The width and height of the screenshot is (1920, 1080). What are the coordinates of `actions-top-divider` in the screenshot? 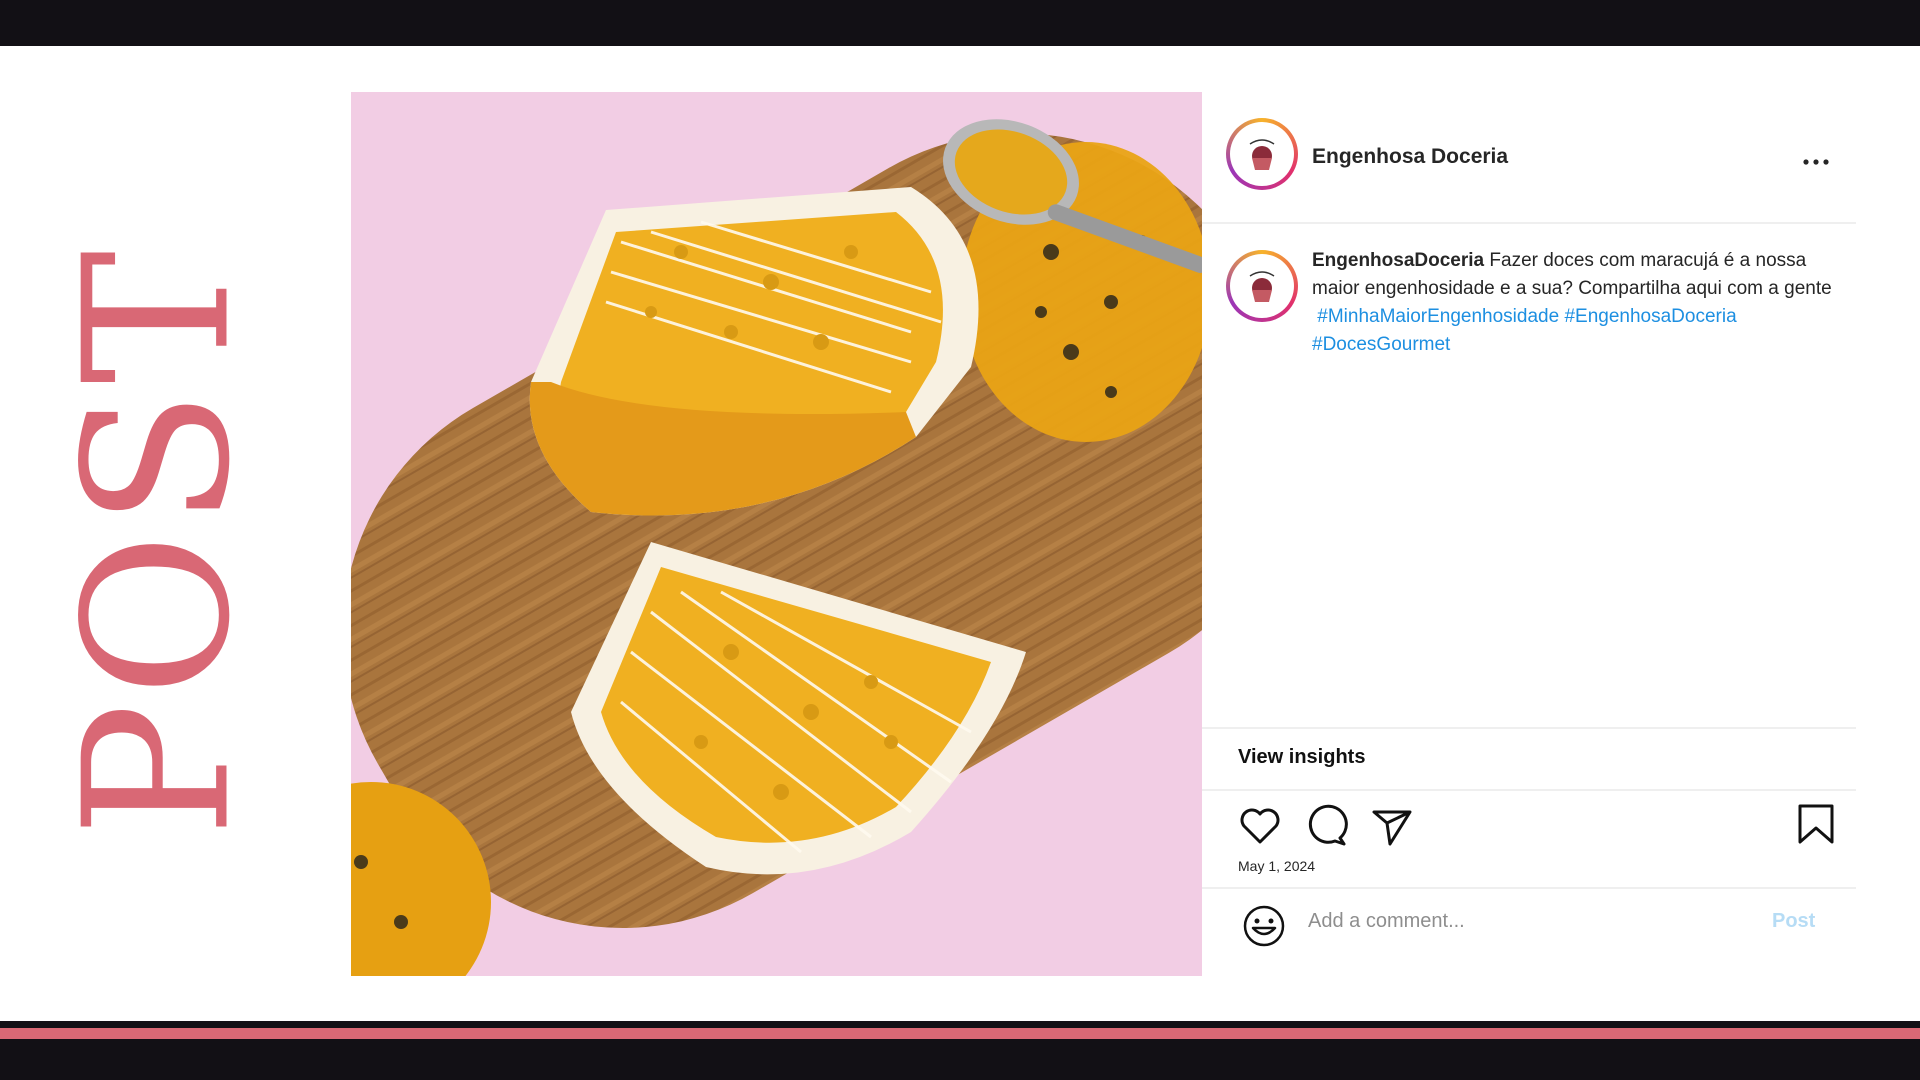 It's located at (1529, 790).